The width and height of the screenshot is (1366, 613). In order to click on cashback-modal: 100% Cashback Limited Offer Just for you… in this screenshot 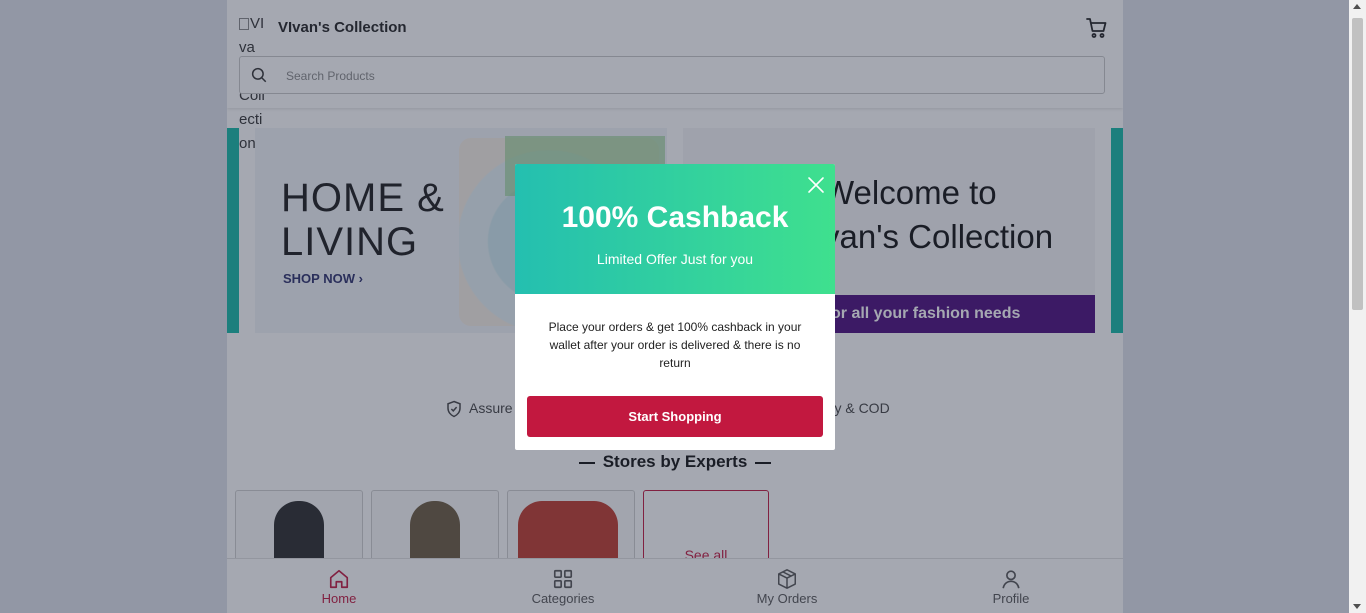, I will do `click(675, 307)`.